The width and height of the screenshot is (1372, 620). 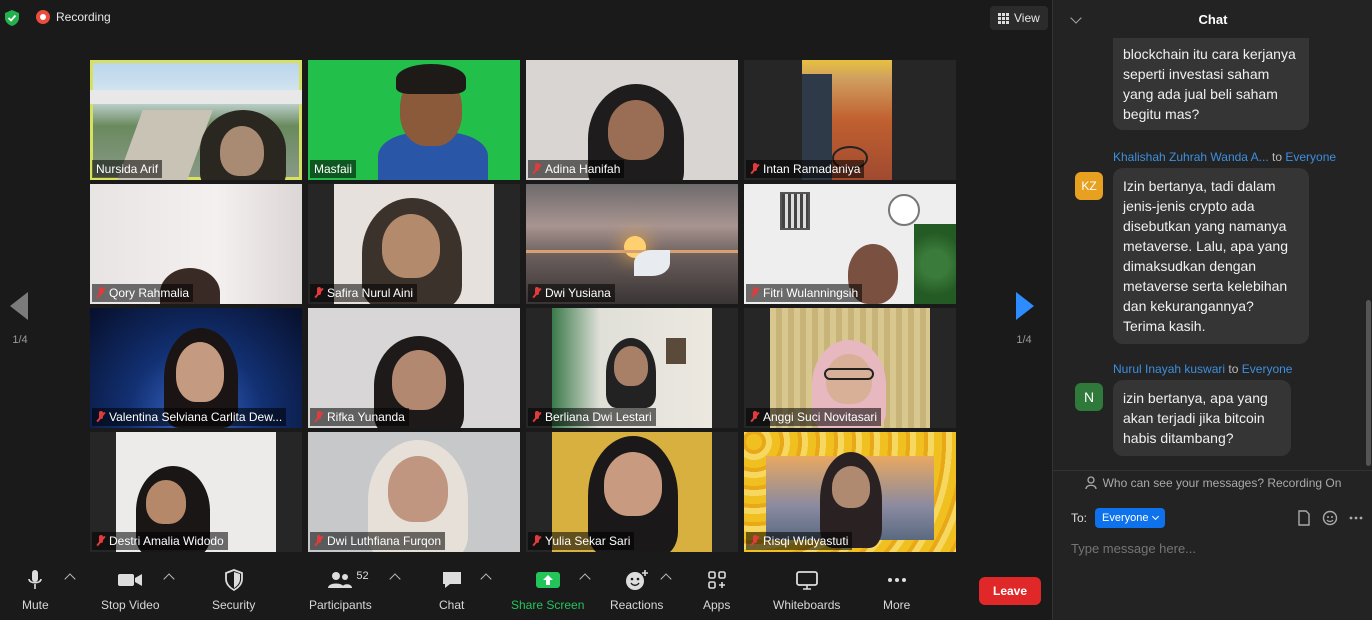 What do you see at coordinates (1024, 322) in the screenshot?
I see `next-page-button: 1/4` at bounding box center [1024, 322].